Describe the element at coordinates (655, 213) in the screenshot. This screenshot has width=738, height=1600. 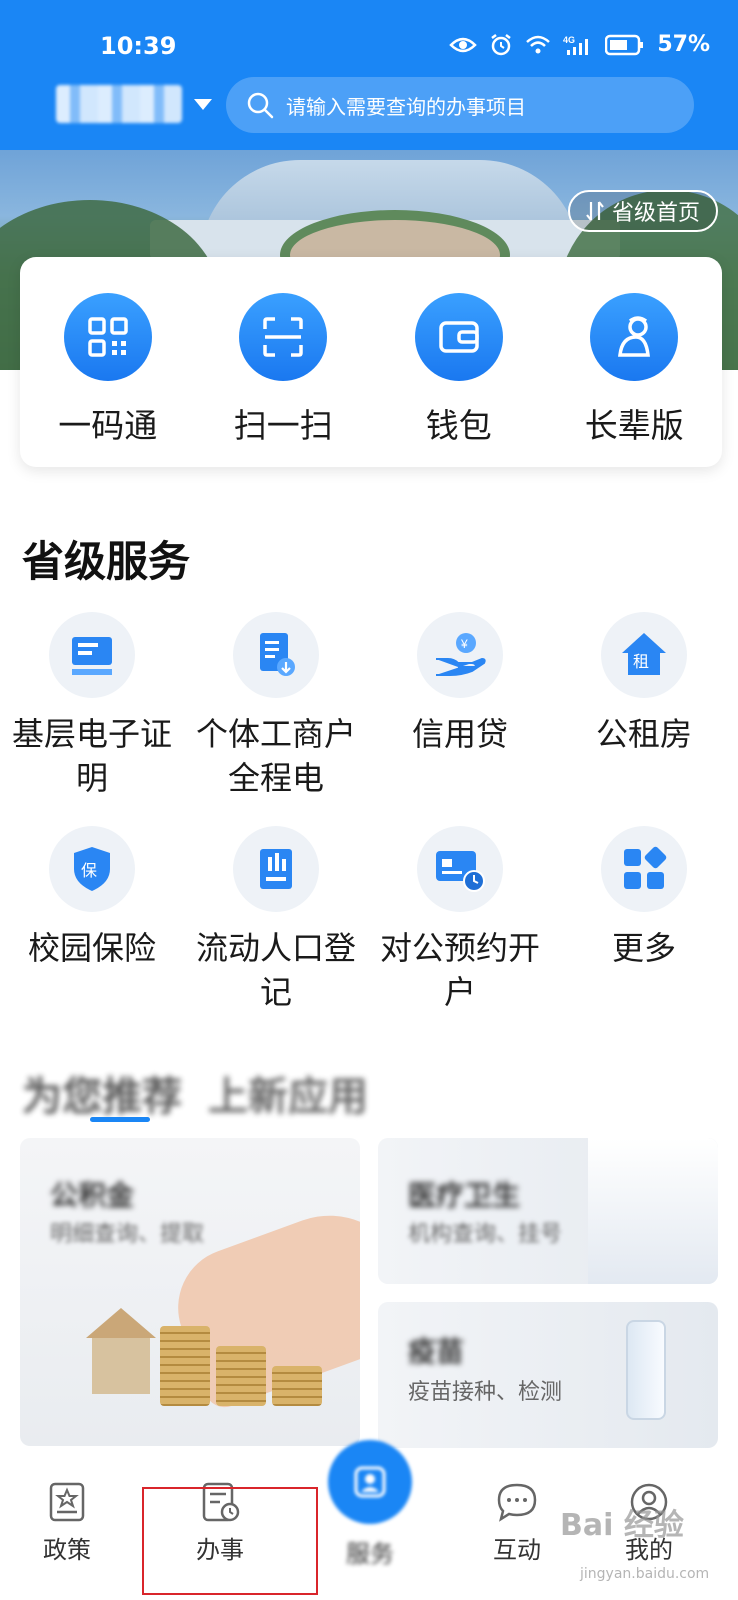
I see `province-home-label: 省级首页` at that location.